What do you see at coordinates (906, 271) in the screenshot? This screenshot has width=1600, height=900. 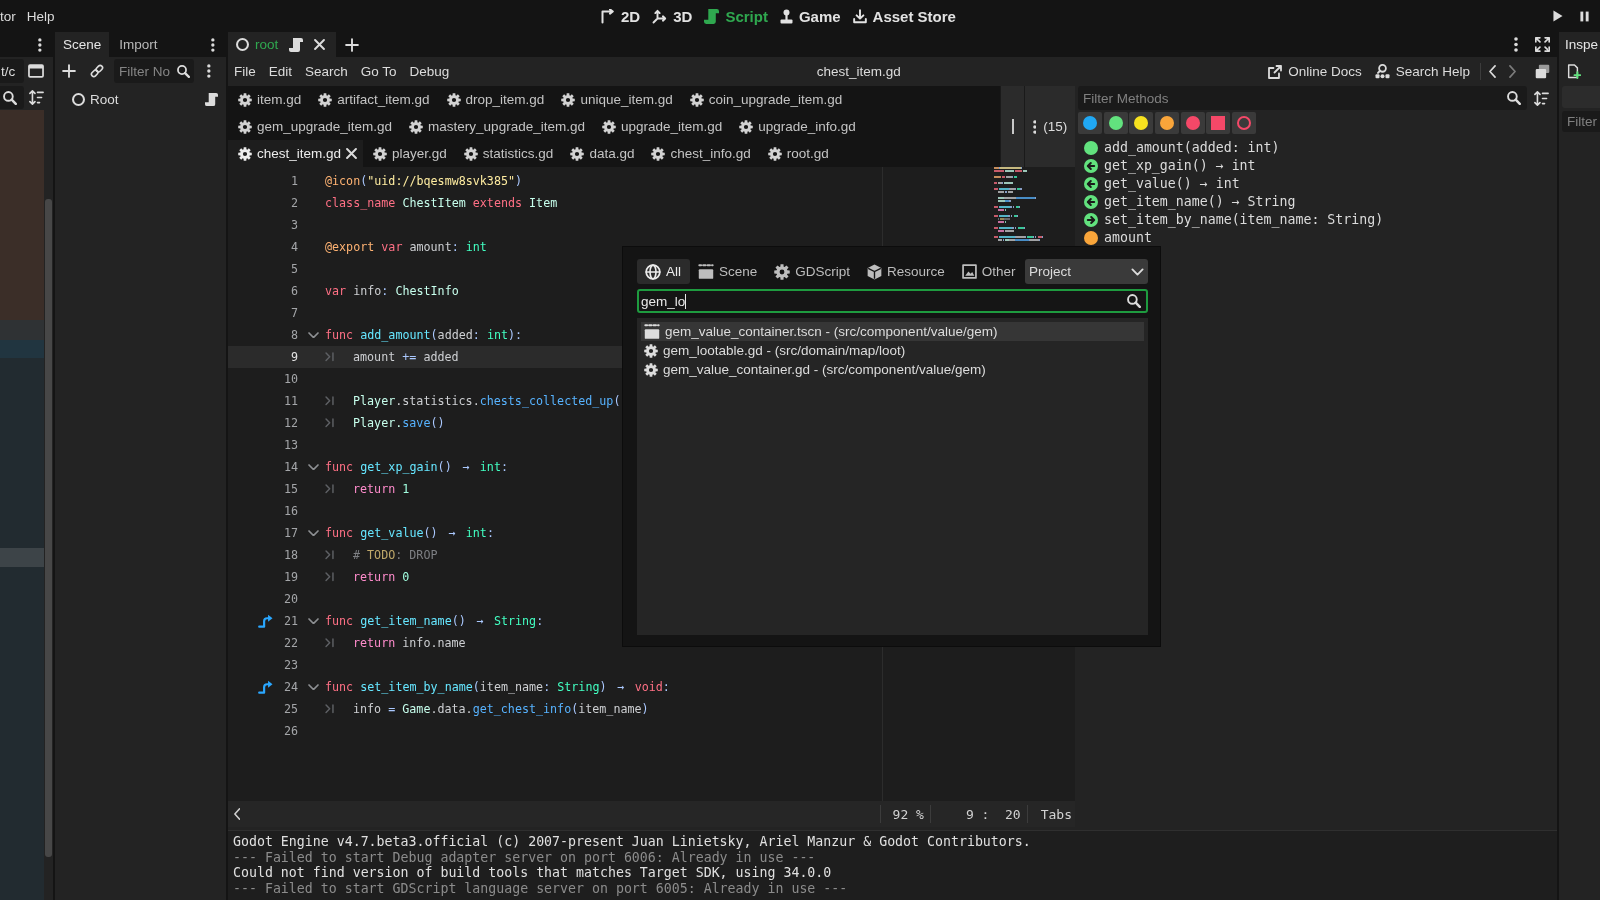 I see `filter-tab: Resource` at bounding box center [906, 271].